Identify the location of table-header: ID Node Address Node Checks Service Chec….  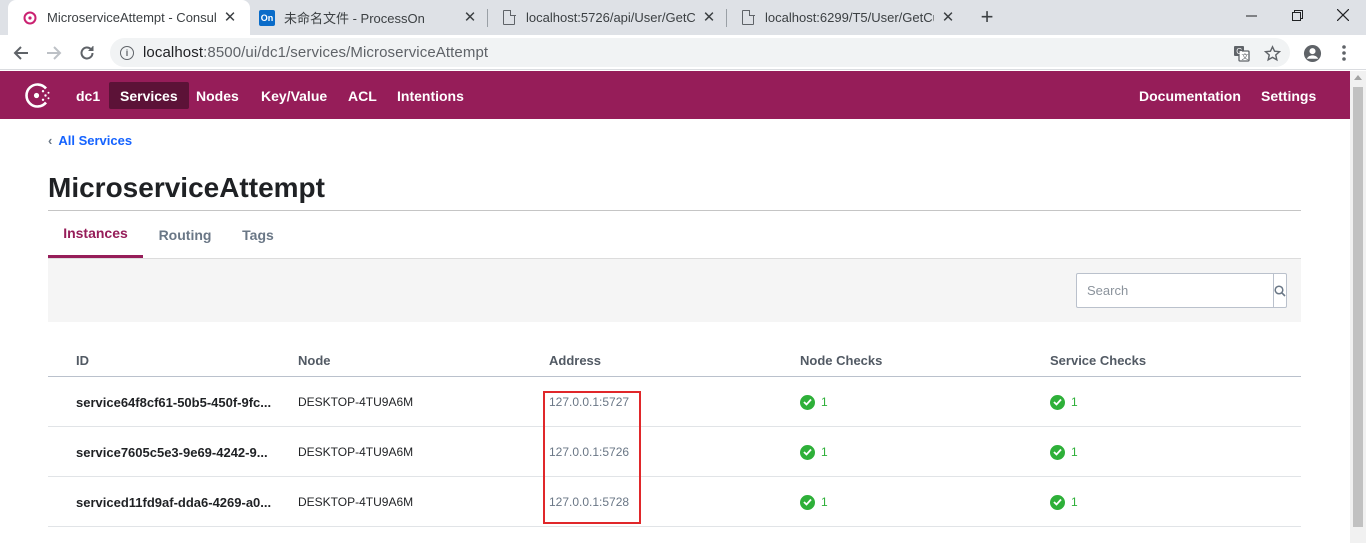
(674, 361).